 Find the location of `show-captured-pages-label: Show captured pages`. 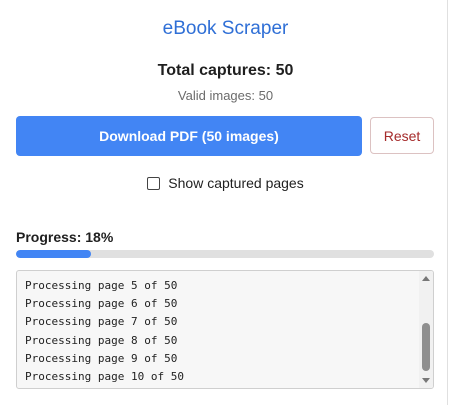

show-captured-pages-label: Show captured pages is located at coordinates (235, 183).